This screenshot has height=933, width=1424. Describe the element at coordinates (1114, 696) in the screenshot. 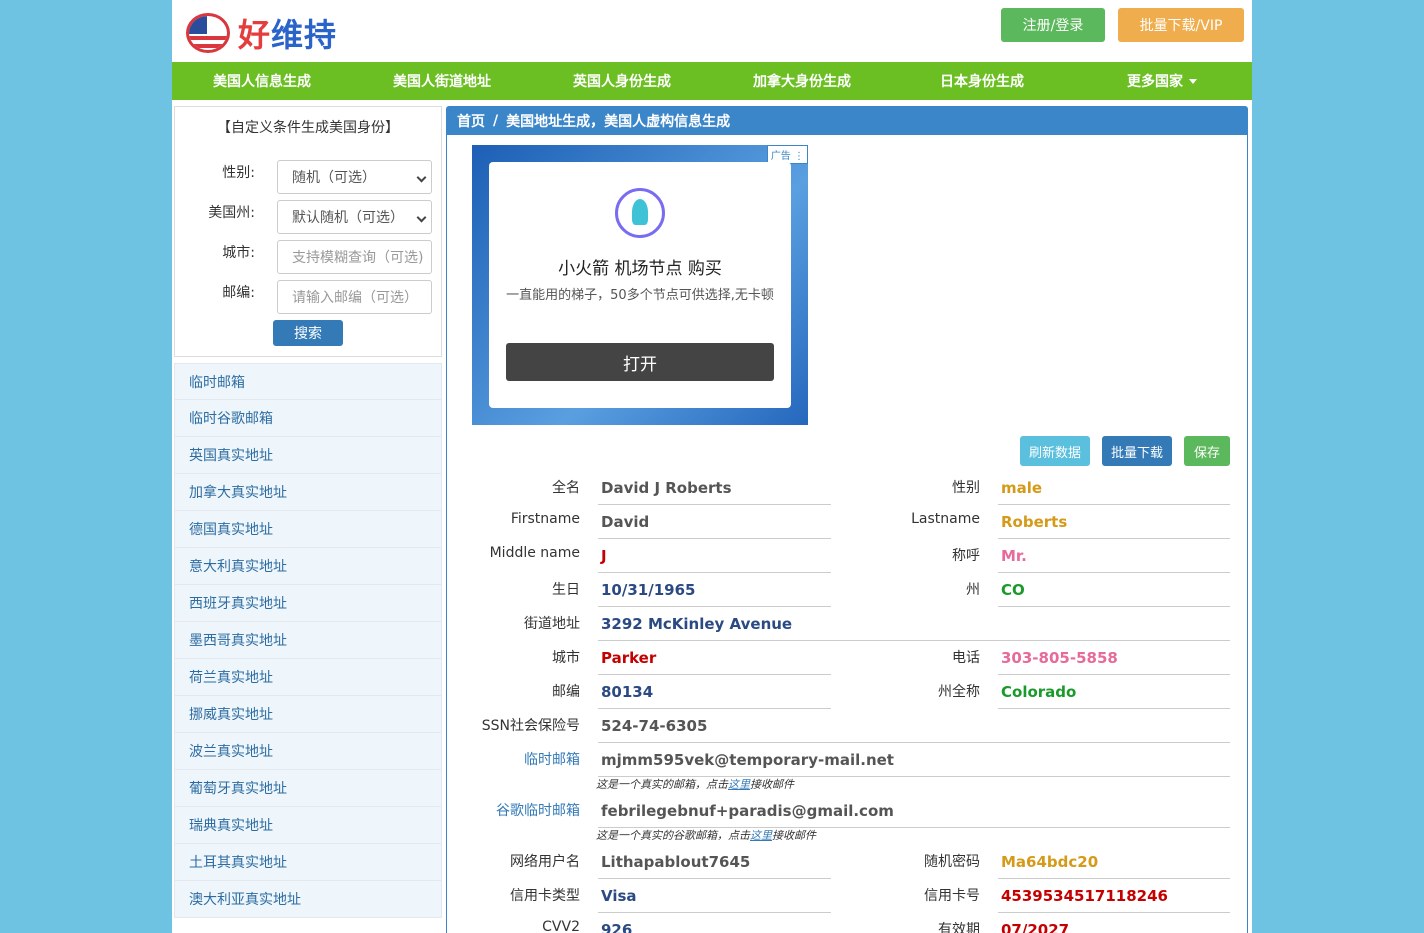

I see `statefull-value: Colorado` at that location.